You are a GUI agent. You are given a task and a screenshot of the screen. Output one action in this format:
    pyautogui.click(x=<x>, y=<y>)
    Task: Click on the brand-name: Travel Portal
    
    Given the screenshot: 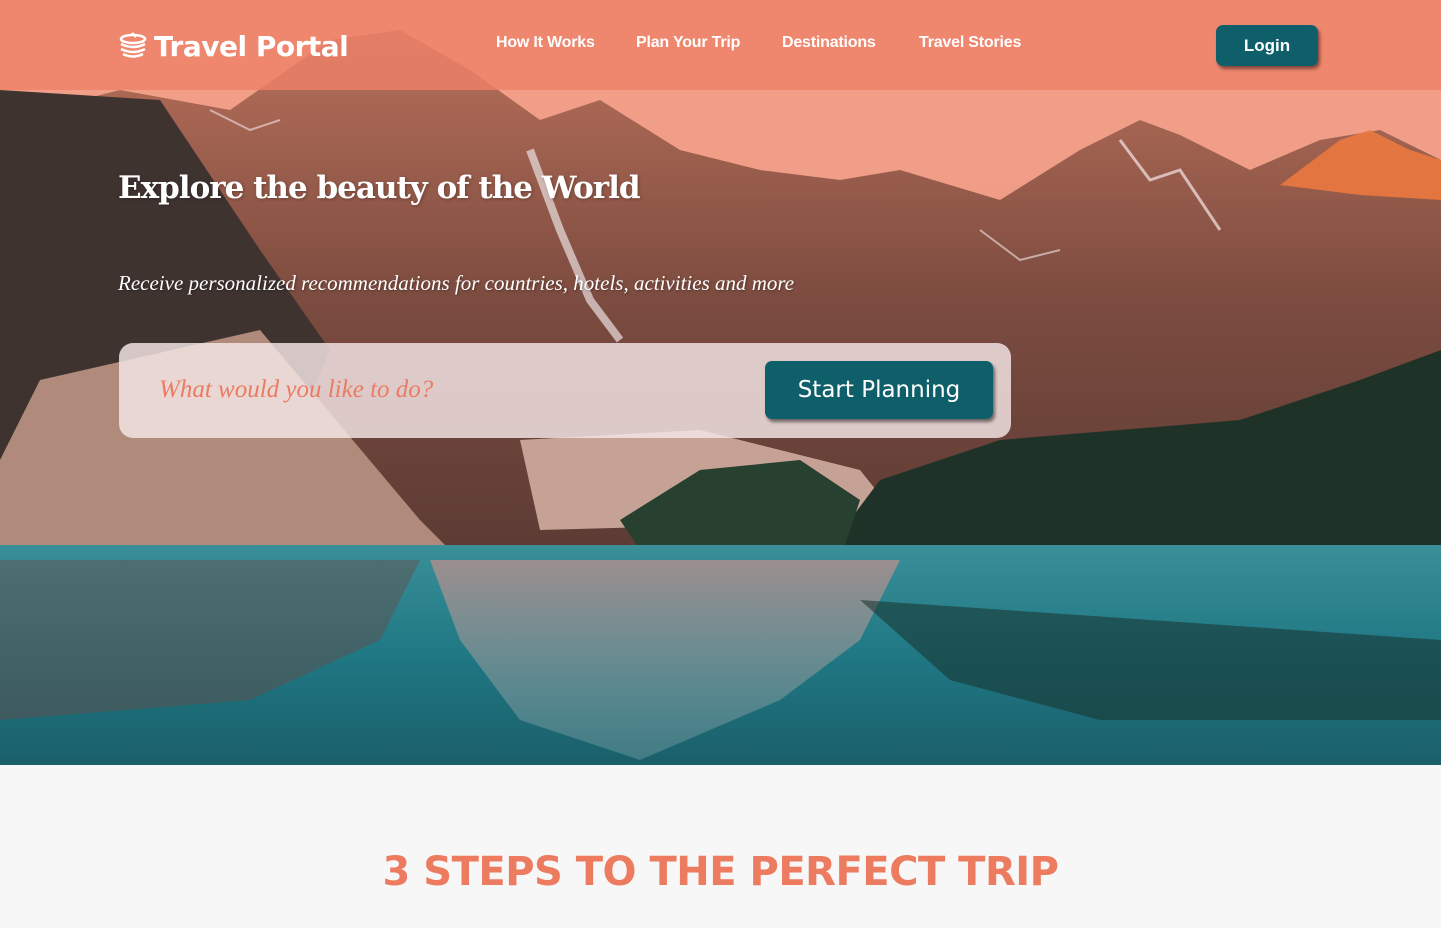 What is the action you would take?
    pyautogui.click(x=251, y=46)
    